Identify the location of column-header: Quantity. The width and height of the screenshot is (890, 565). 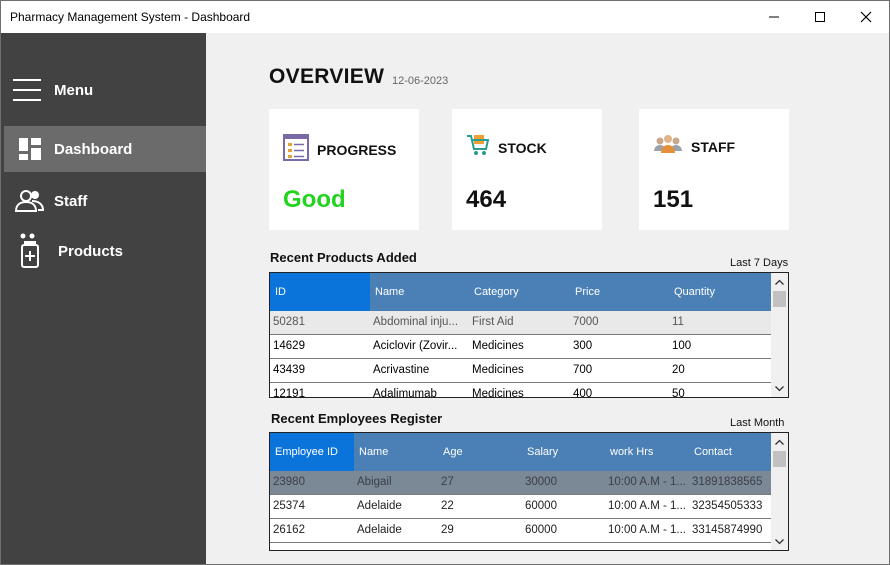
(720, 292).